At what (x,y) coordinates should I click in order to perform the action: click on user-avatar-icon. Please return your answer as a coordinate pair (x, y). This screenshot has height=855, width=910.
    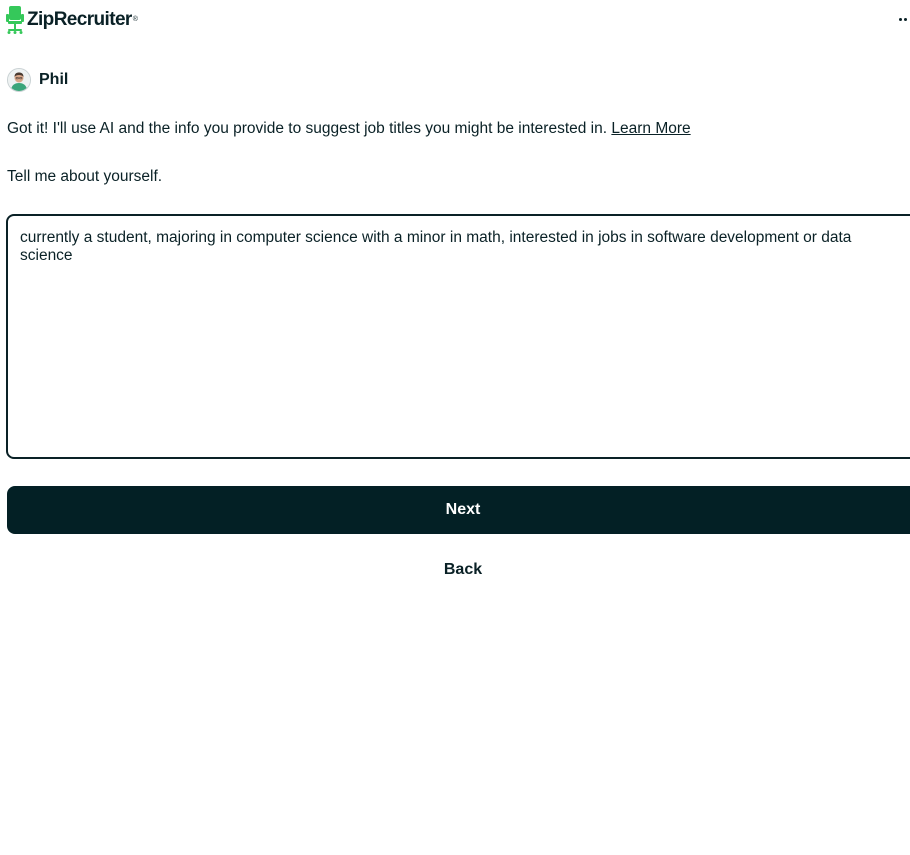
    Looking at the image, I should click on (19, 80).